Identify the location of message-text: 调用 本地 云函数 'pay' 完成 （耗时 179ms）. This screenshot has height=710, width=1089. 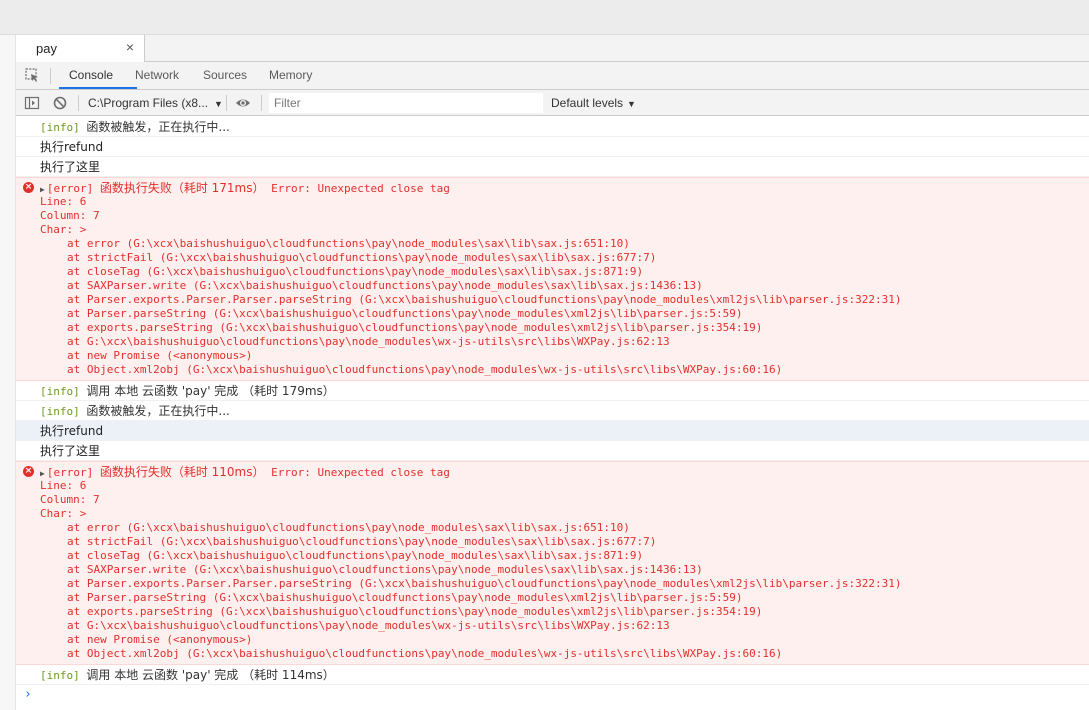
(210, 391).